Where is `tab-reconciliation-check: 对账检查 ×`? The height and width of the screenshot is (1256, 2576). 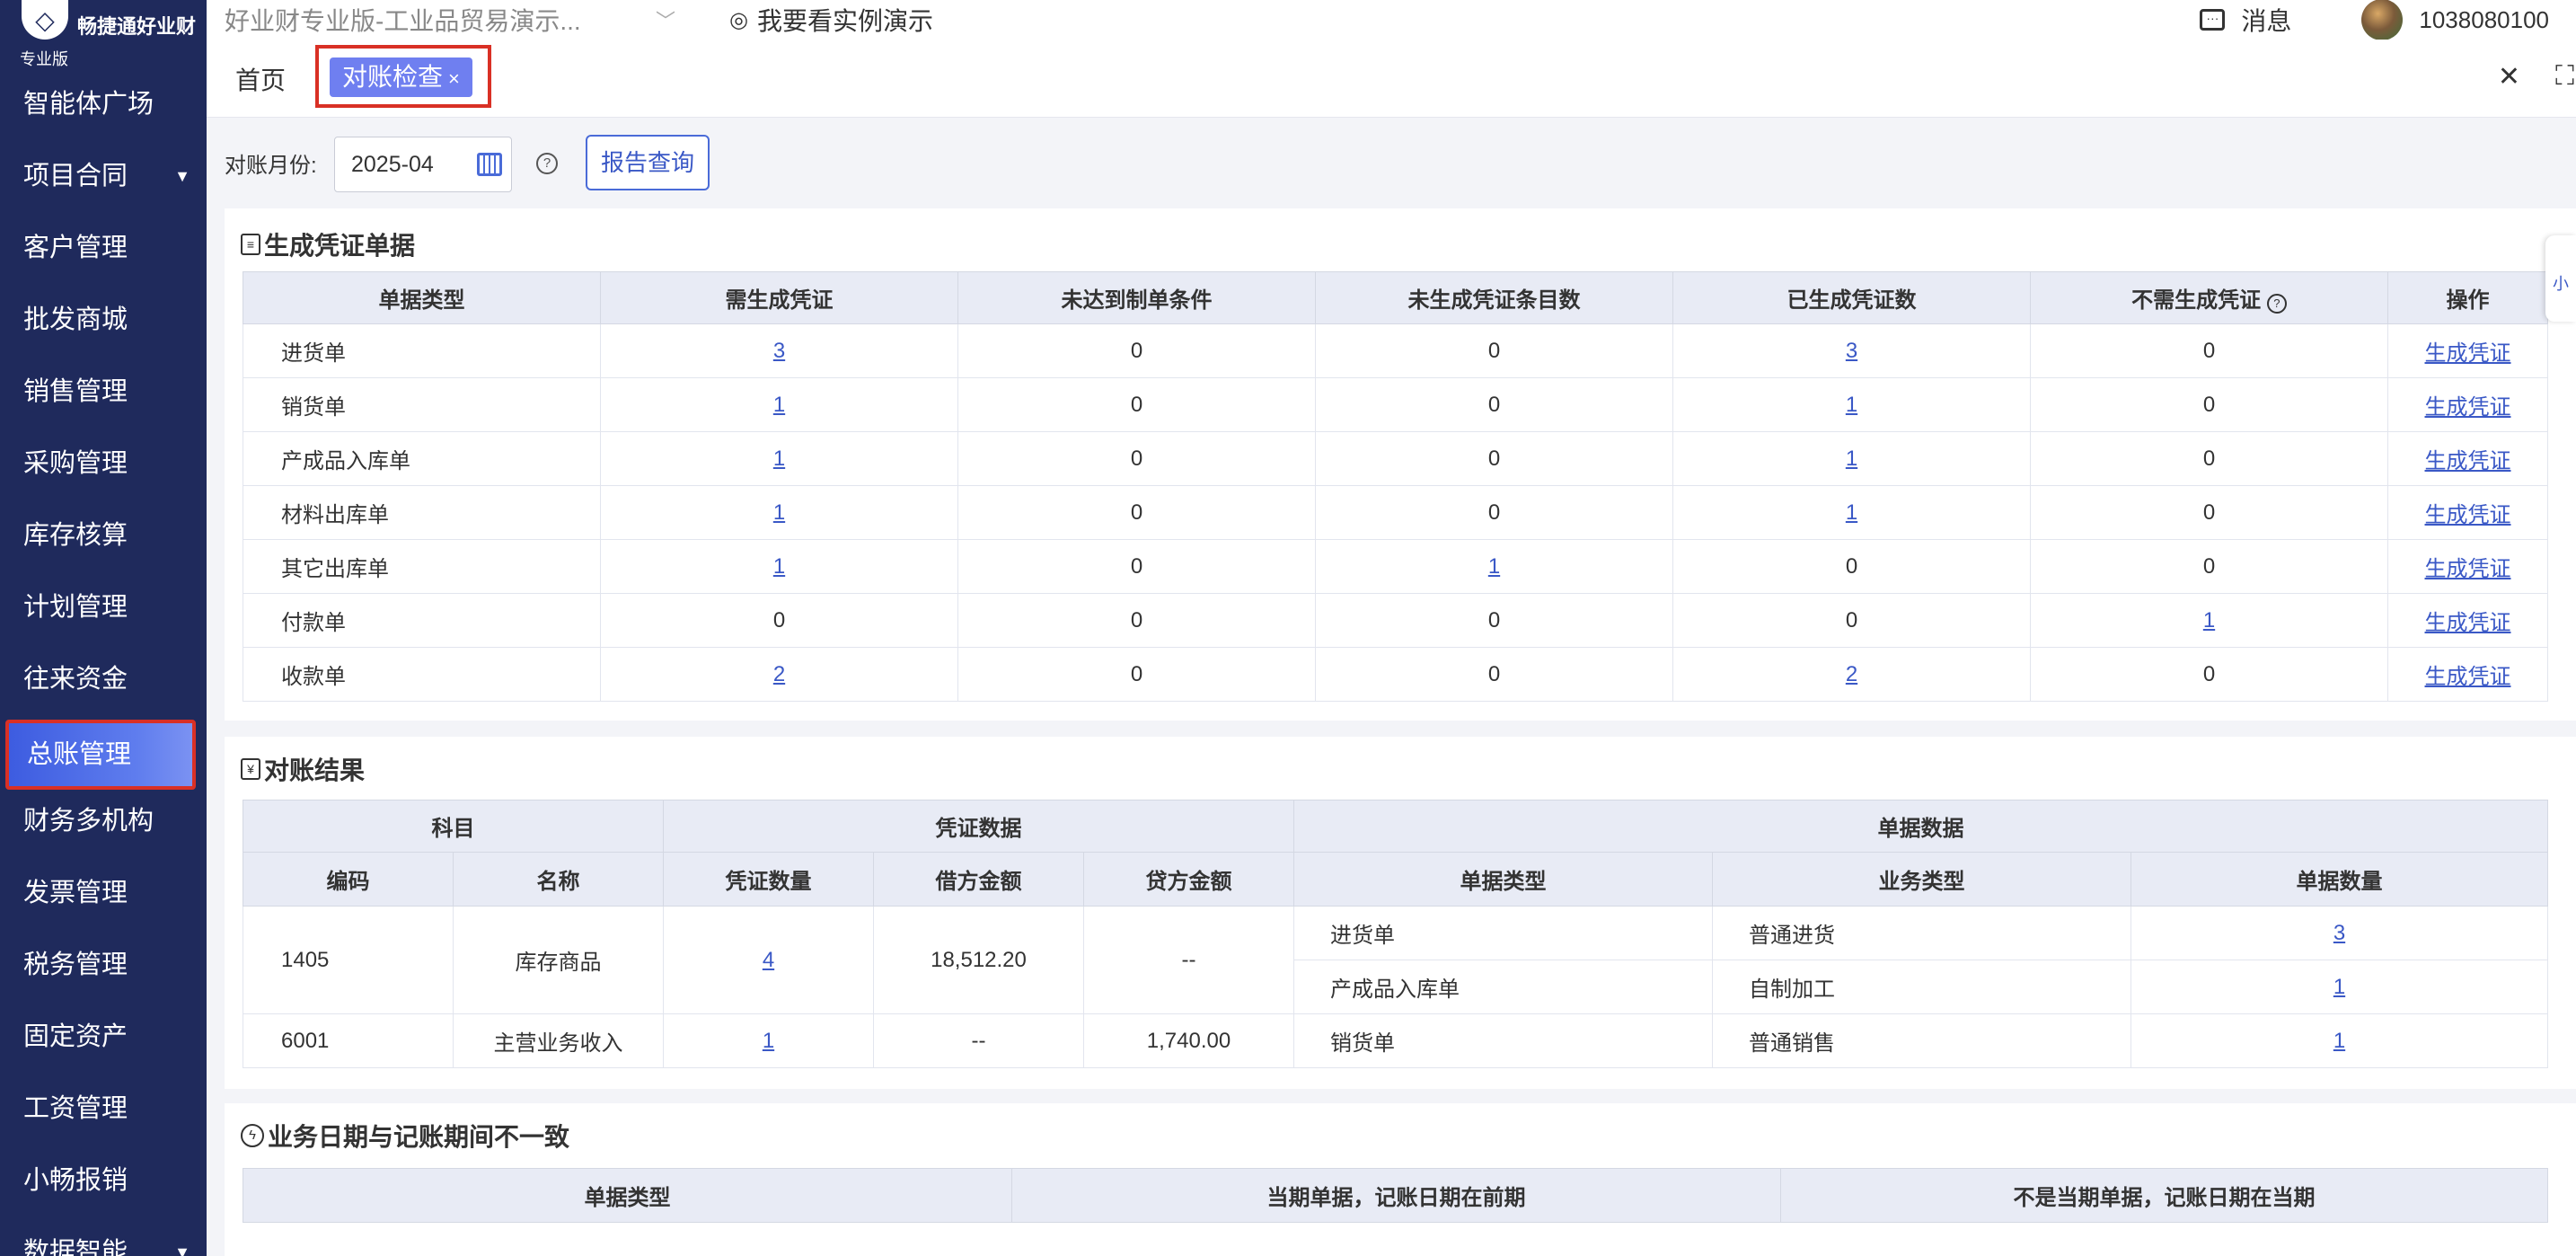
tab-reconciliation-check: 对账检查 × is located at coordinates (401, 77).